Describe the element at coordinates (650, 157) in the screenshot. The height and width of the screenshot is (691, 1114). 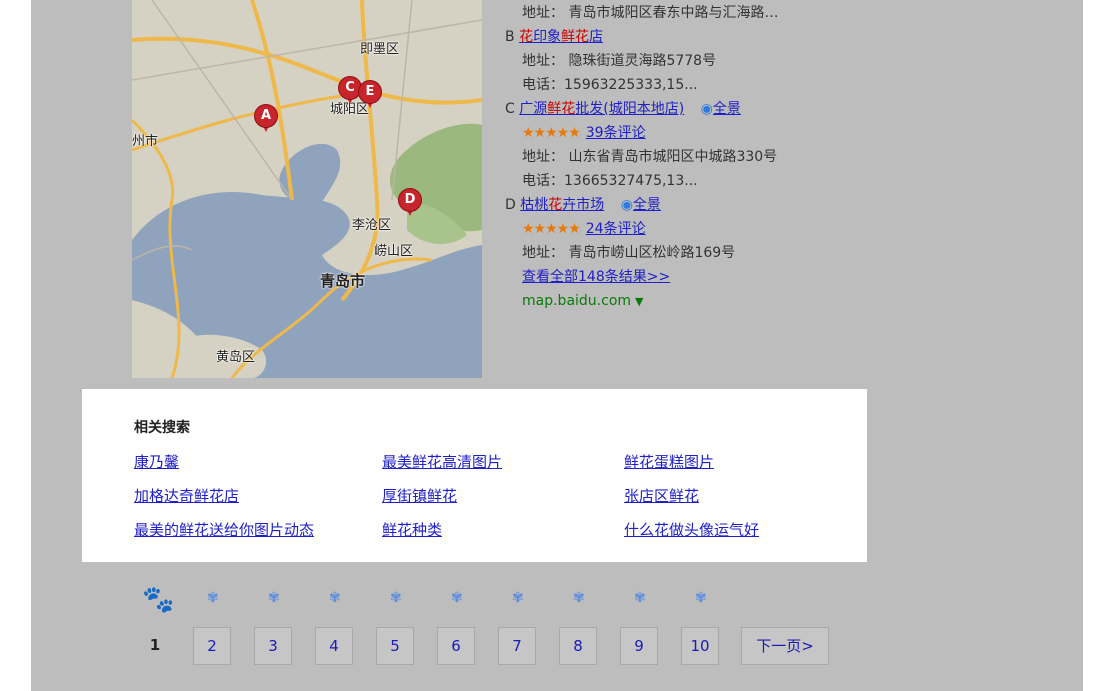
I see `result-c-address: 地址： 山东省青岛市城阳区中城路330号` at that location.